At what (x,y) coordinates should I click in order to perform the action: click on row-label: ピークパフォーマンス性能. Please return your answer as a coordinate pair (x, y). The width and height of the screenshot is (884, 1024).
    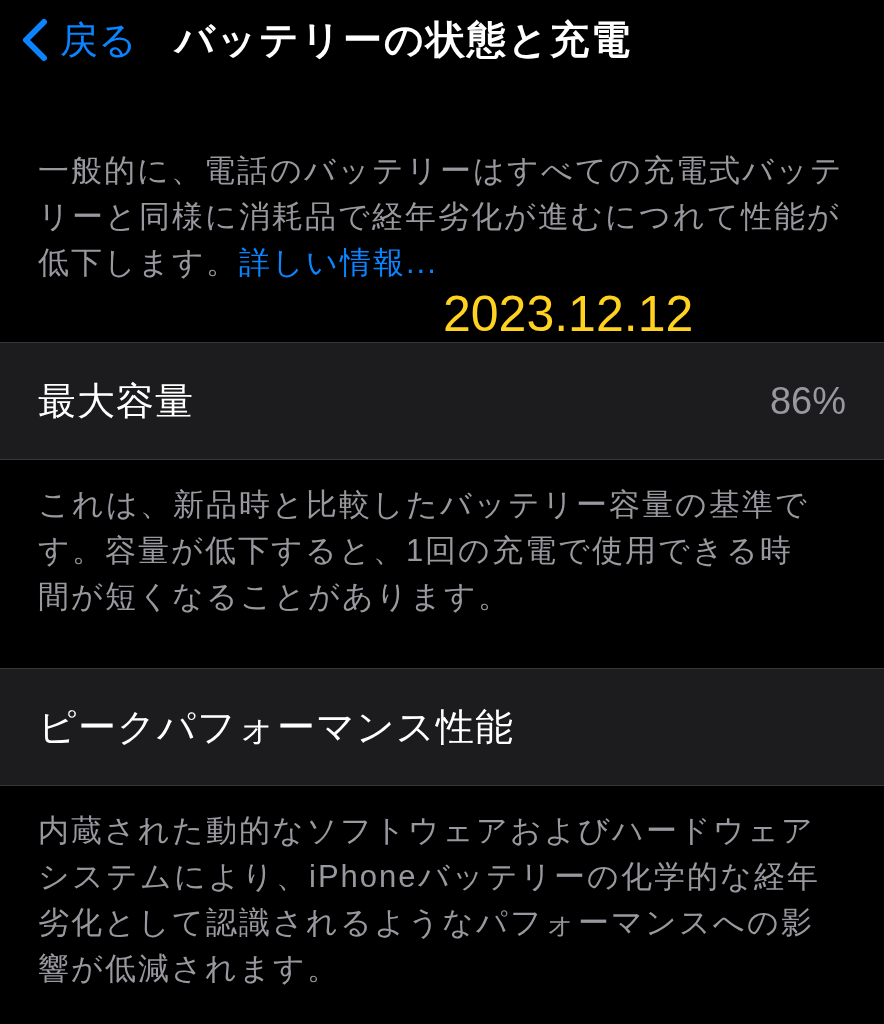
    Looking at the image, I should click on (276, 727).